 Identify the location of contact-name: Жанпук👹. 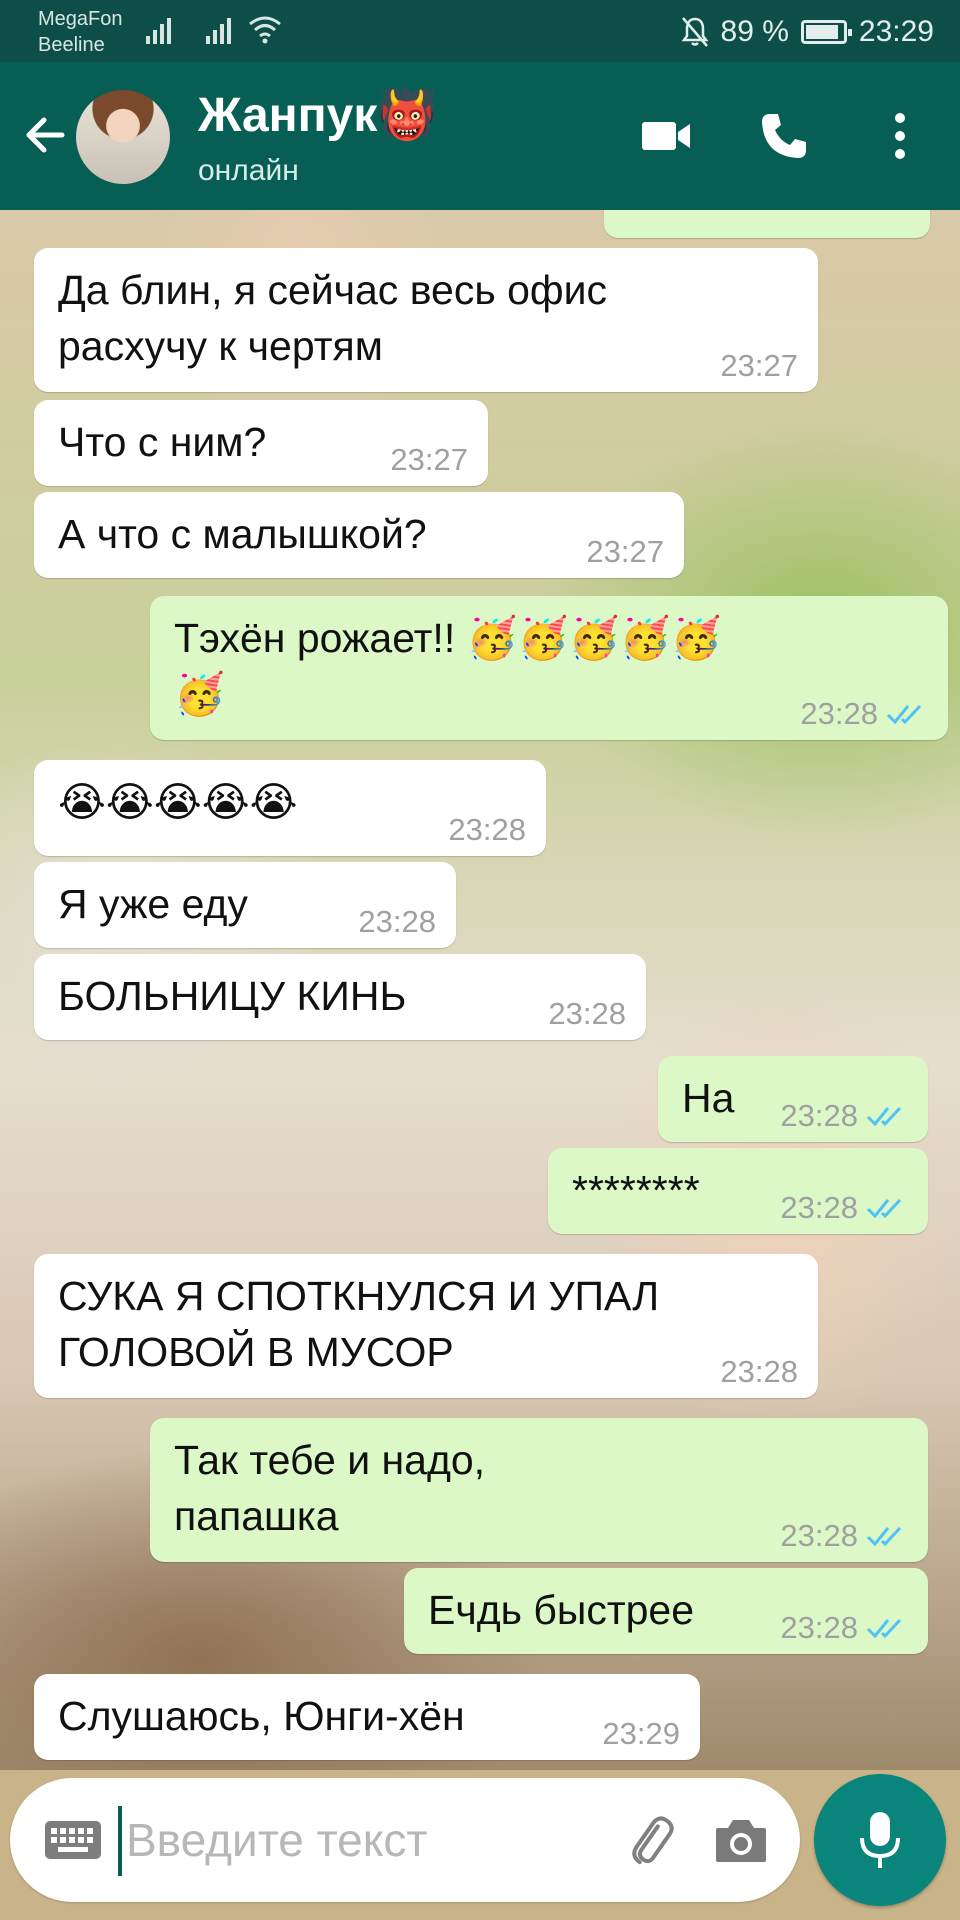
(317, 114).